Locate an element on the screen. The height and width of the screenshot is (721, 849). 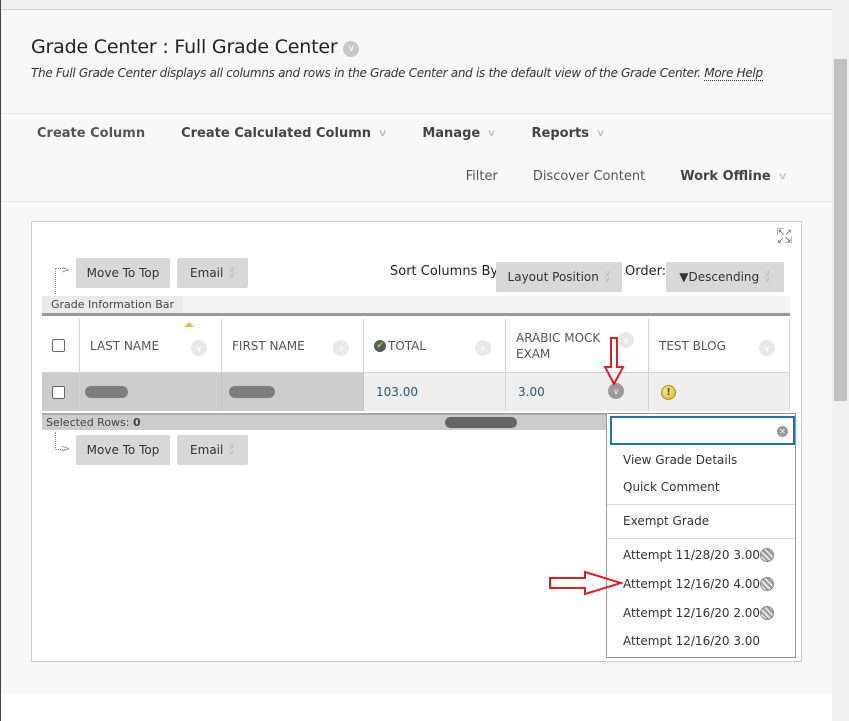
create-calculated-column-label: Create Calculated Column is located at coordinates (276, 133).